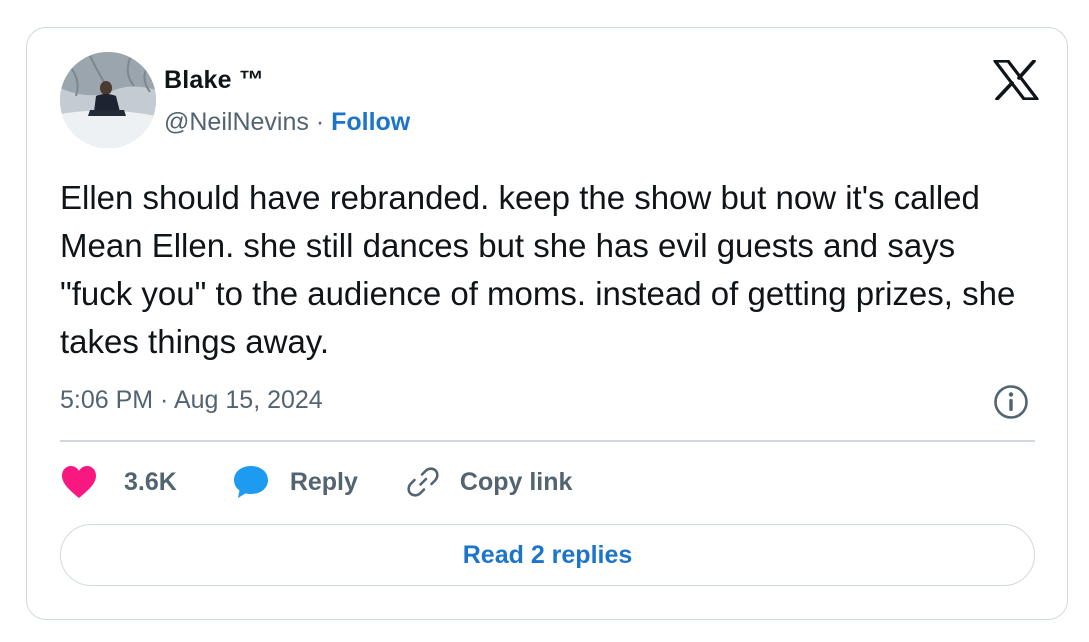 The width and height of the screenshot is (1089, 642). What do you see at coordinates (248, 400) in the screenshot?
I see `tweet-date: Aug 15, 2024` at bounding box center [248, 400].